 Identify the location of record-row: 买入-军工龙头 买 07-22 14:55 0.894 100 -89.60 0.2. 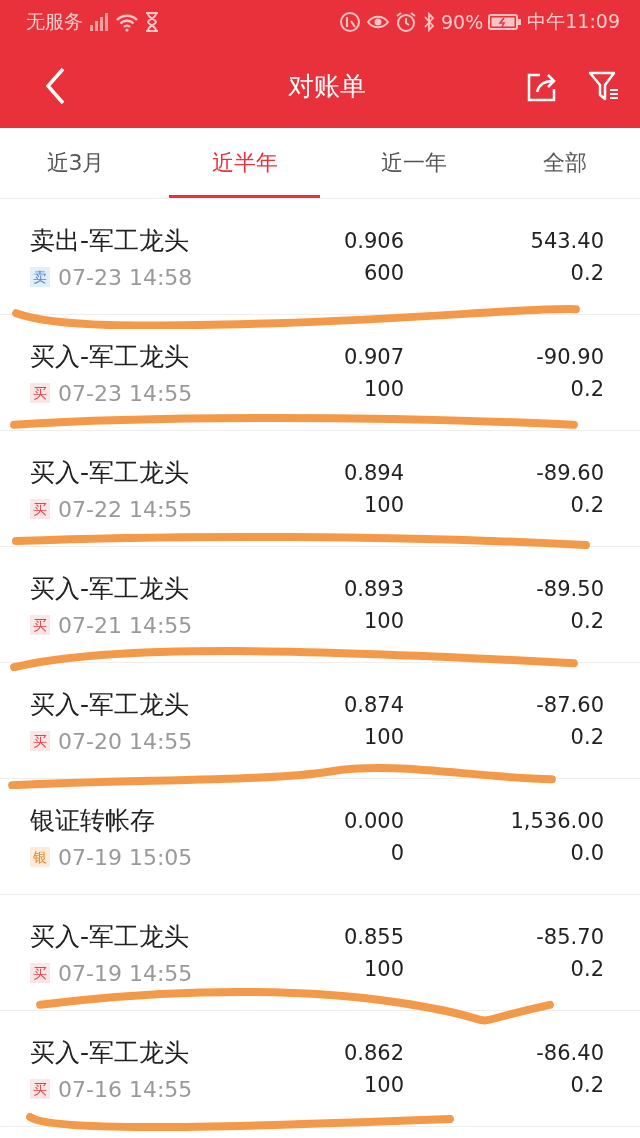
(320, 489).